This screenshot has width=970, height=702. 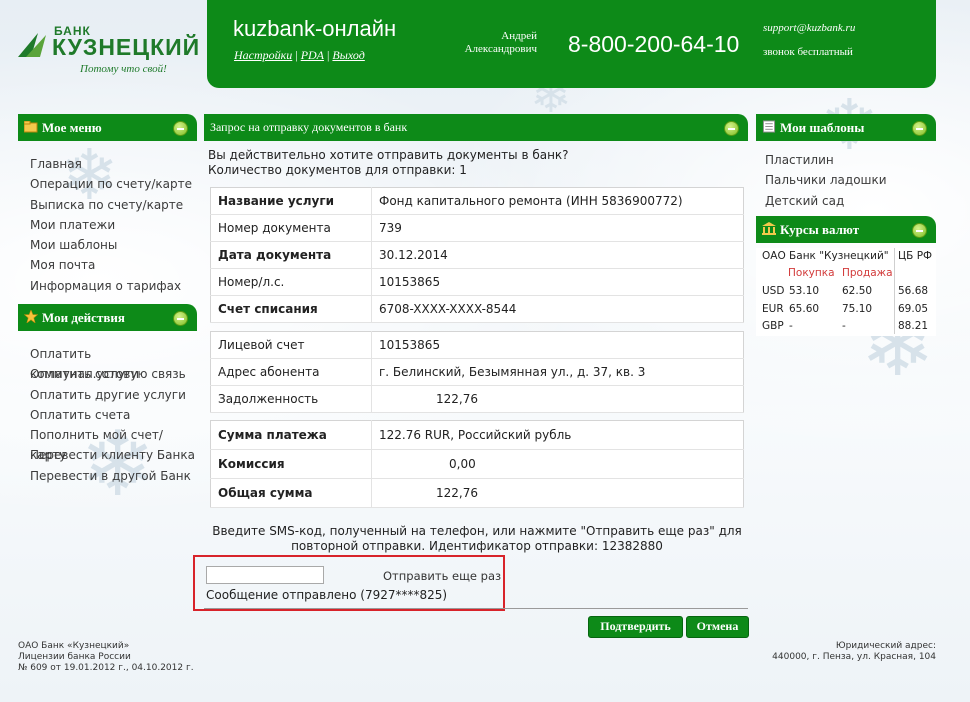 I want to click on rate-buy: 53.10, so click(x=804, y=291).